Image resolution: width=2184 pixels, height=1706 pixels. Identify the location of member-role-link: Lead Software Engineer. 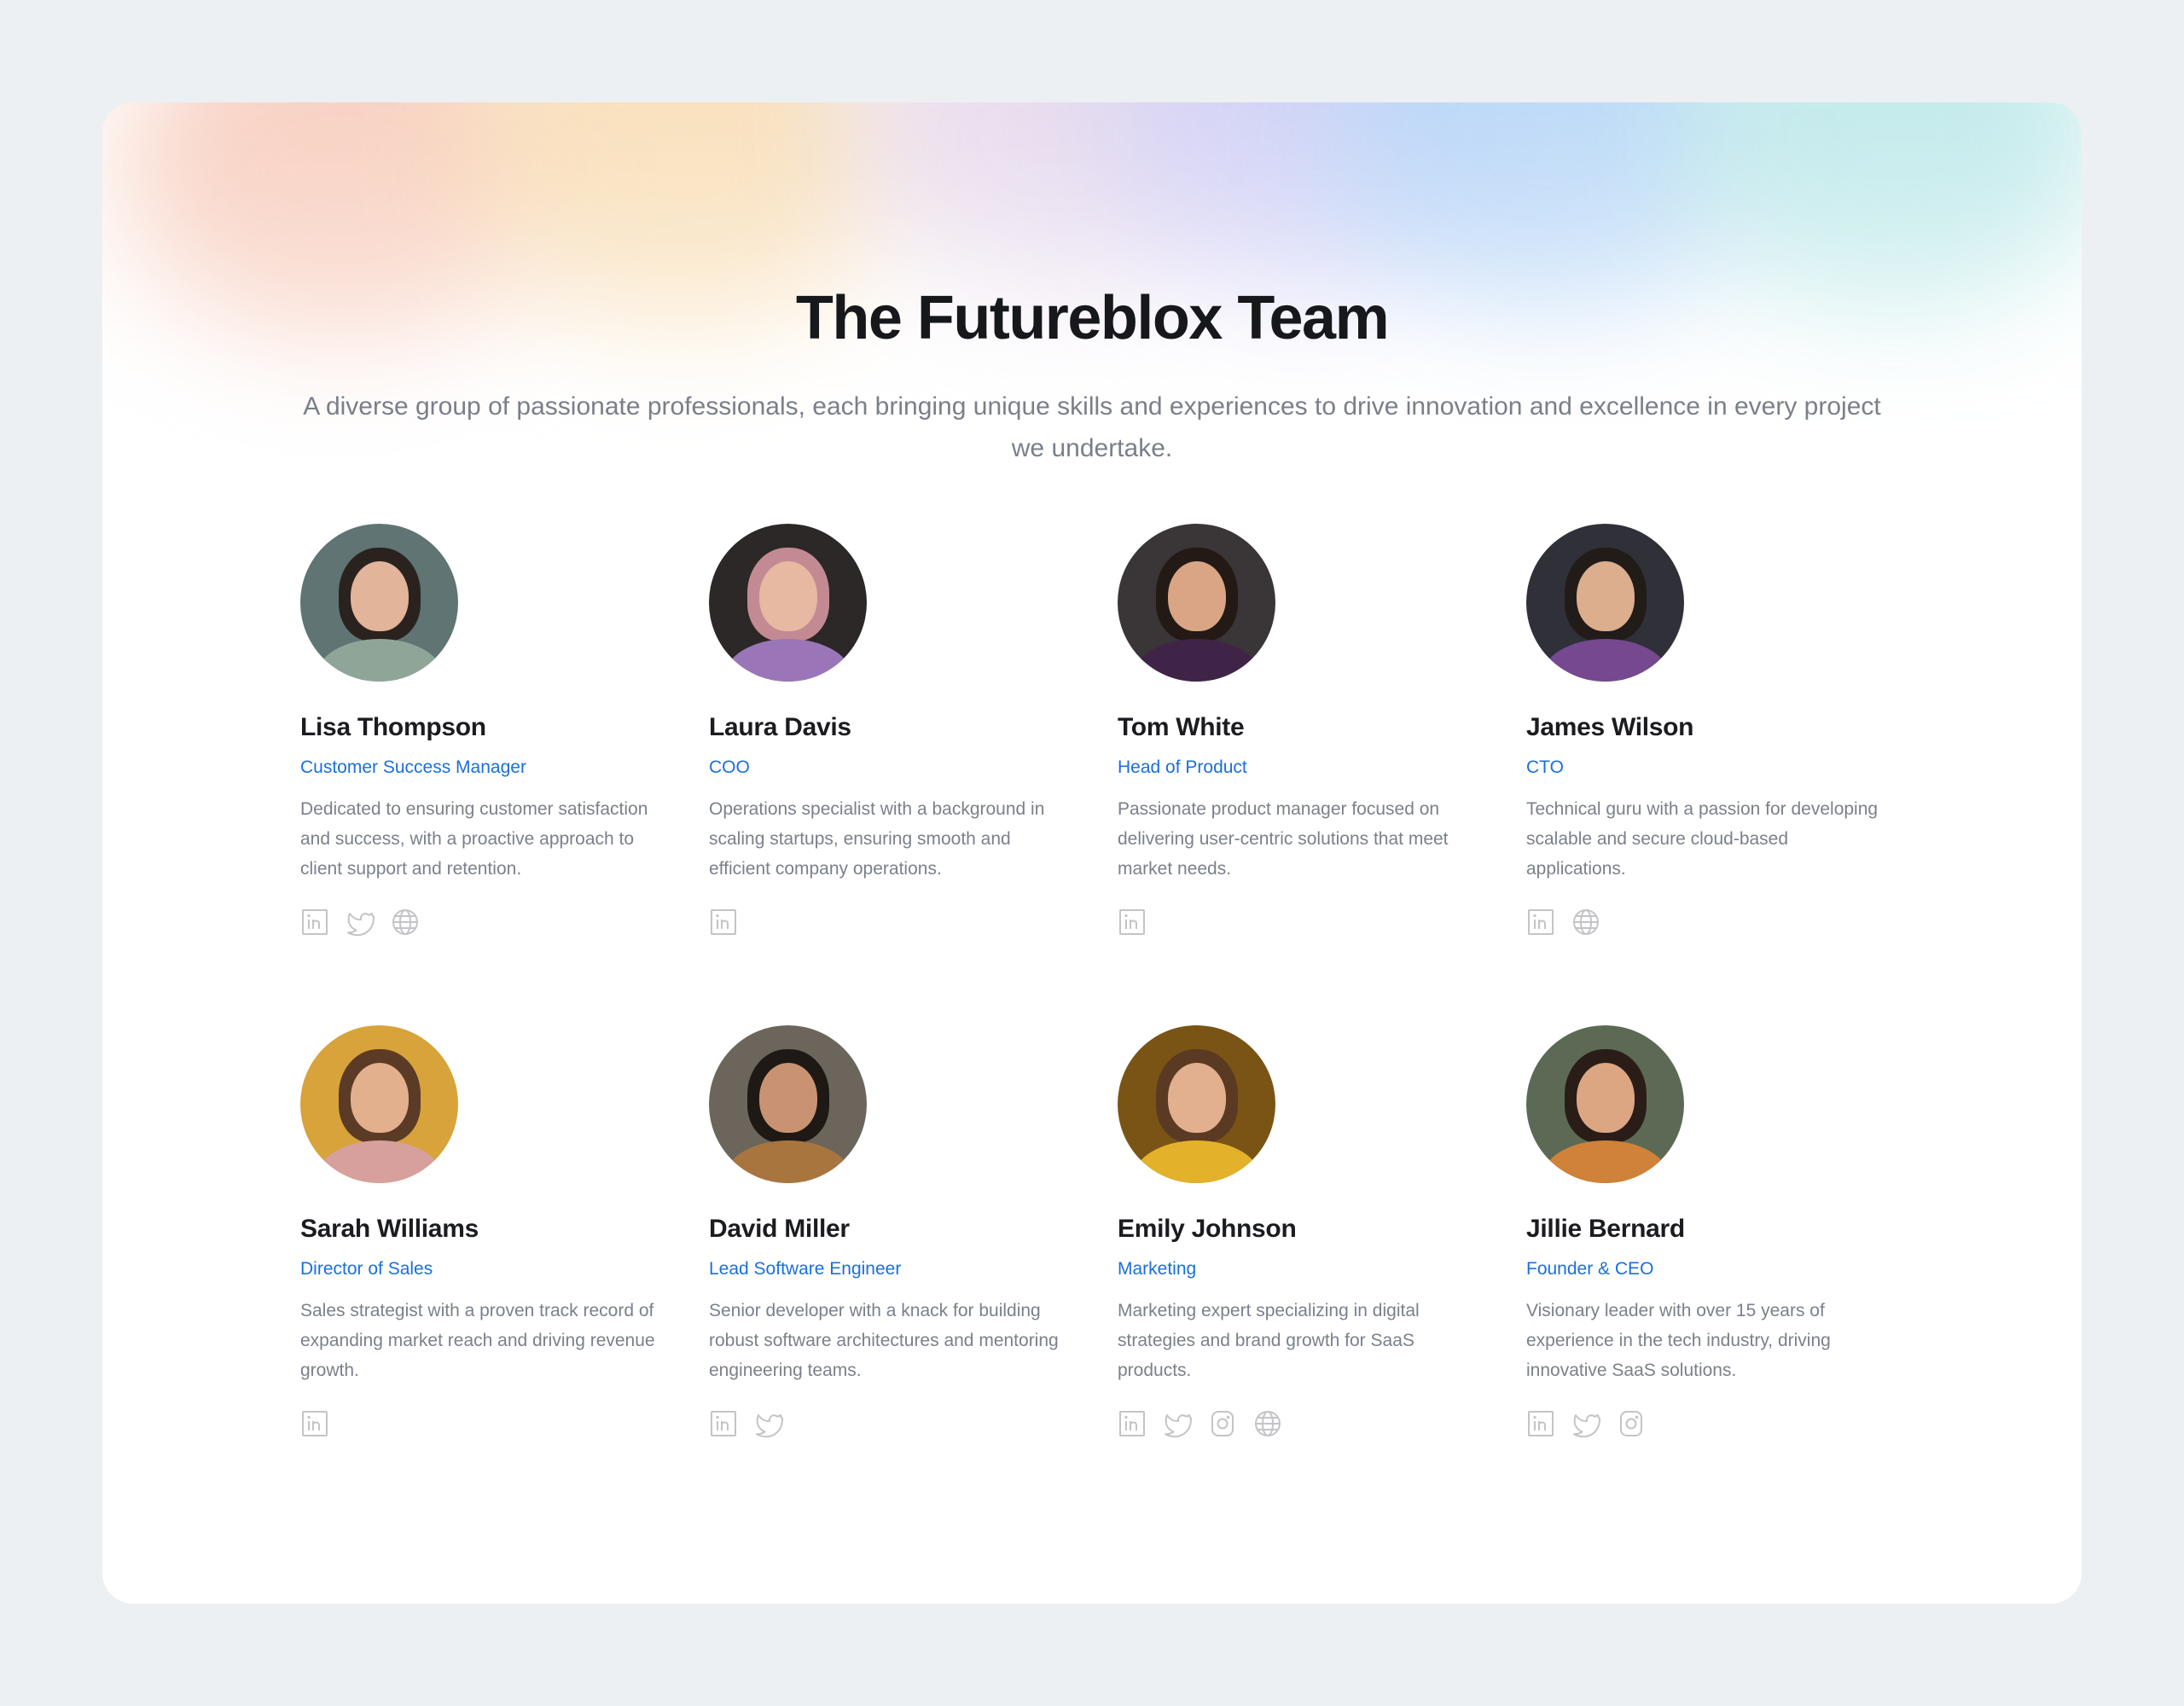
(805, 1269).